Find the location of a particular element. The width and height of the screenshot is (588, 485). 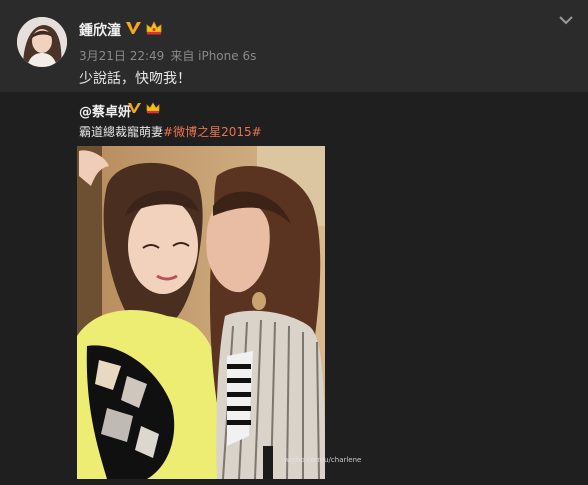

repost-username: @蔡卓妍 is located at coordinates (105, 110).